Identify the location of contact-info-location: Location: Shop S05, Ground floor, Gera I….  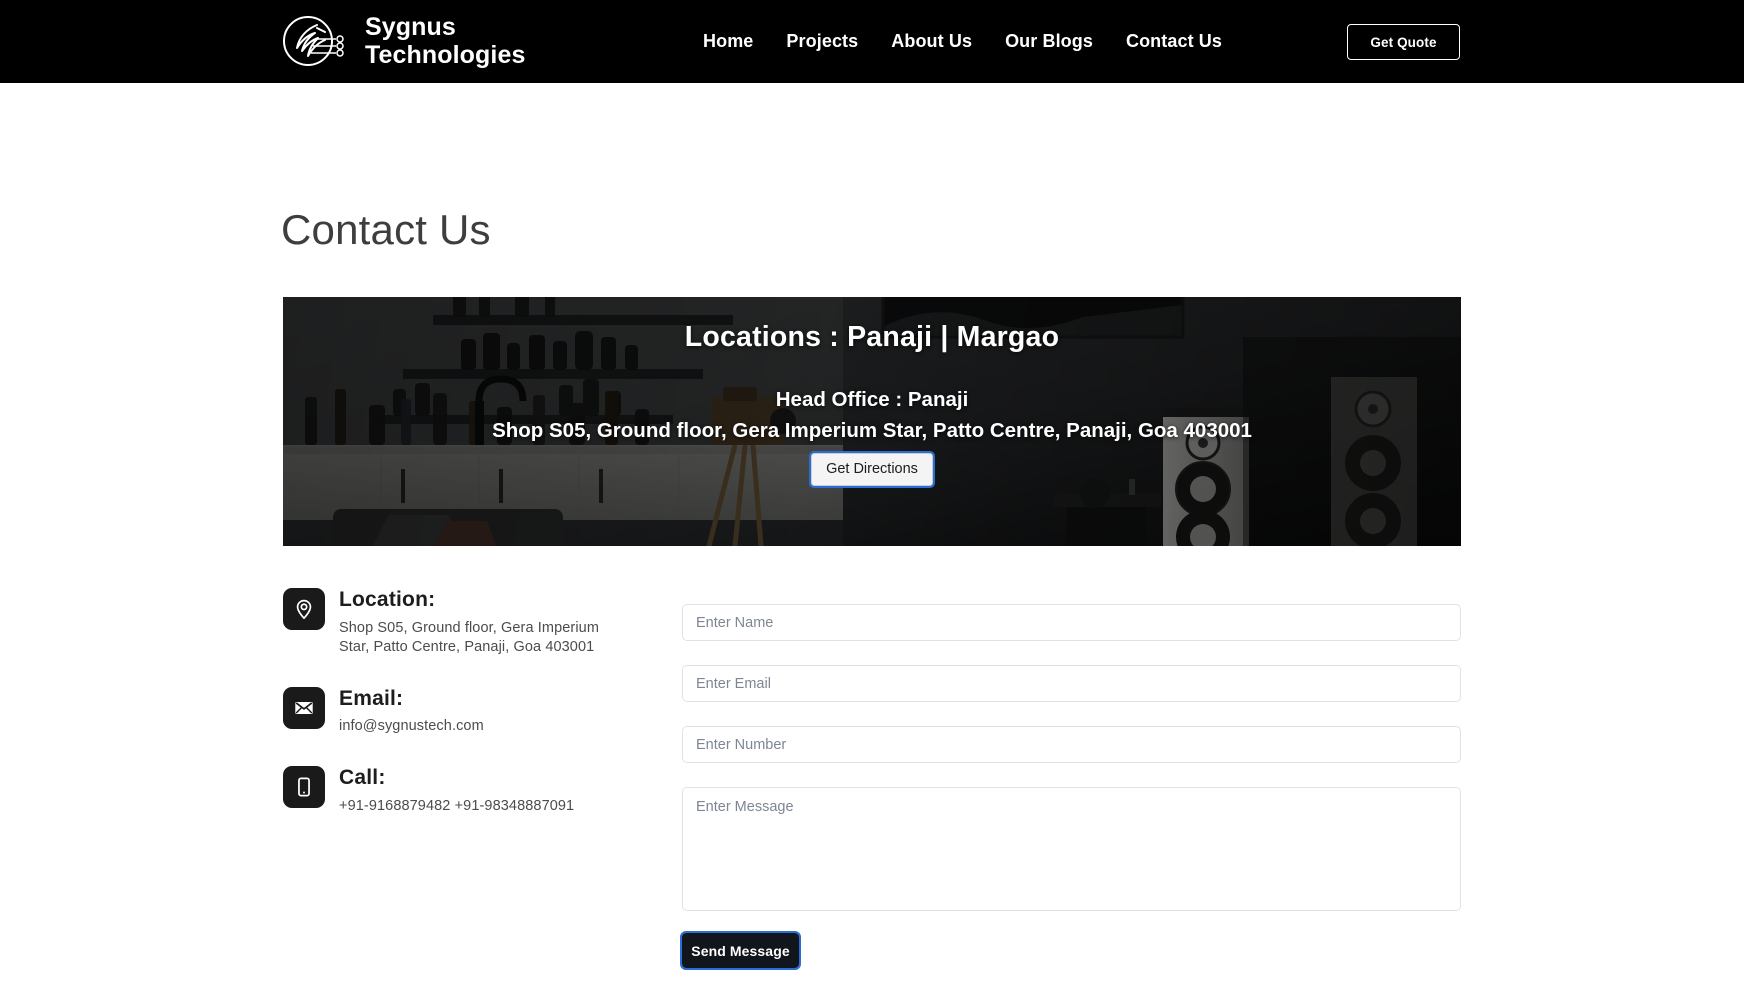
(448, 622).